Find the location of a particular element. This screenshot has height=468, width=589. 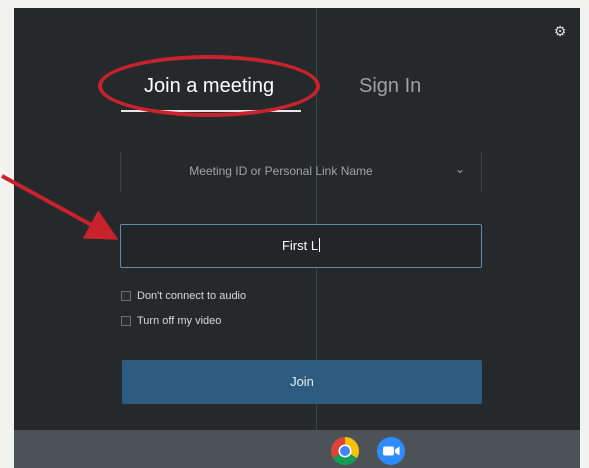

option-no-audio: Don't connect to audio is located at coordinates (183, 296).